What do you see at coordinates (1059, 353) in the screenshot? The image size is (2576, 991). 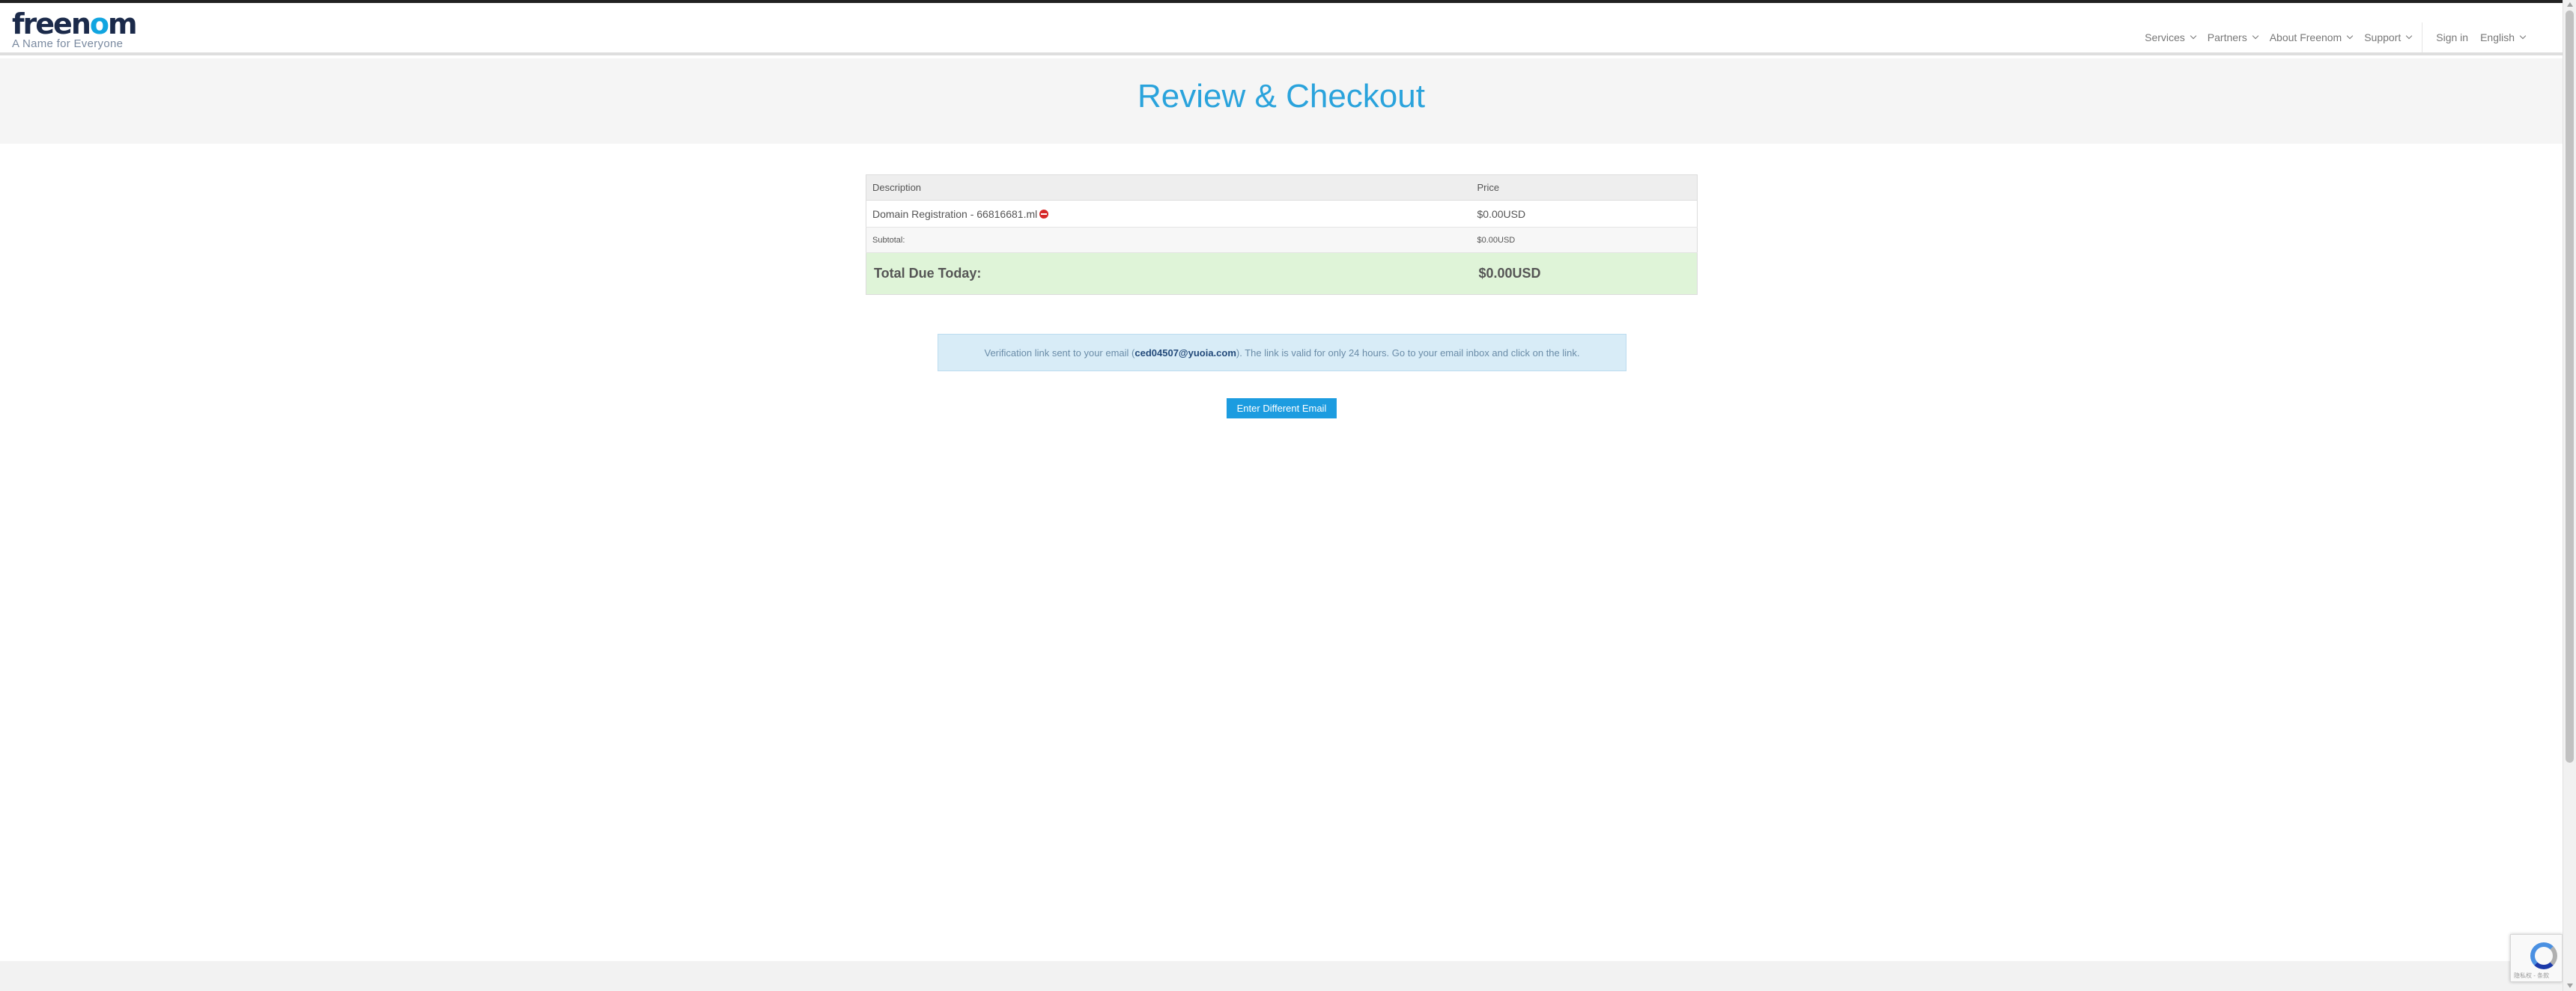 I see `notice-prefix: Verification link sent to your email (` at bounding box center [1059, 353].